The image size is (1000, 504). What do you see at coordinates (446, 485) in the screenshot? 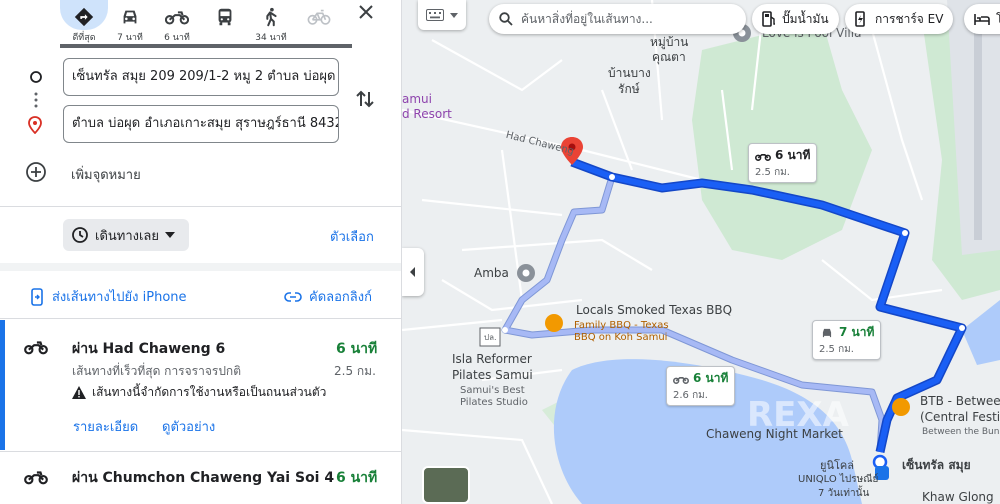
I see `satellite-layer-thumbnail` at bounding box center [446, 485].